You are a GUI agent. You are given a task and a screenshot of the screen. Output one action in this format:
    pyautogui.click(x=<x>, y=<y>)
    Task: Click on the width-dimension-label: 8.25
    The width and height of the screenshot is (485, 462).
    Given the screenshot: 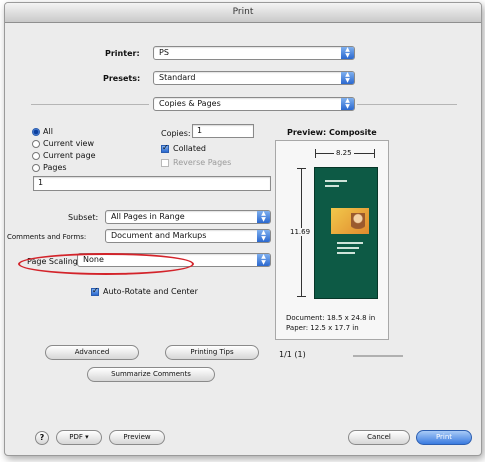 What is the action you would take?
    pyautogui.click(x=344, y=153)
    